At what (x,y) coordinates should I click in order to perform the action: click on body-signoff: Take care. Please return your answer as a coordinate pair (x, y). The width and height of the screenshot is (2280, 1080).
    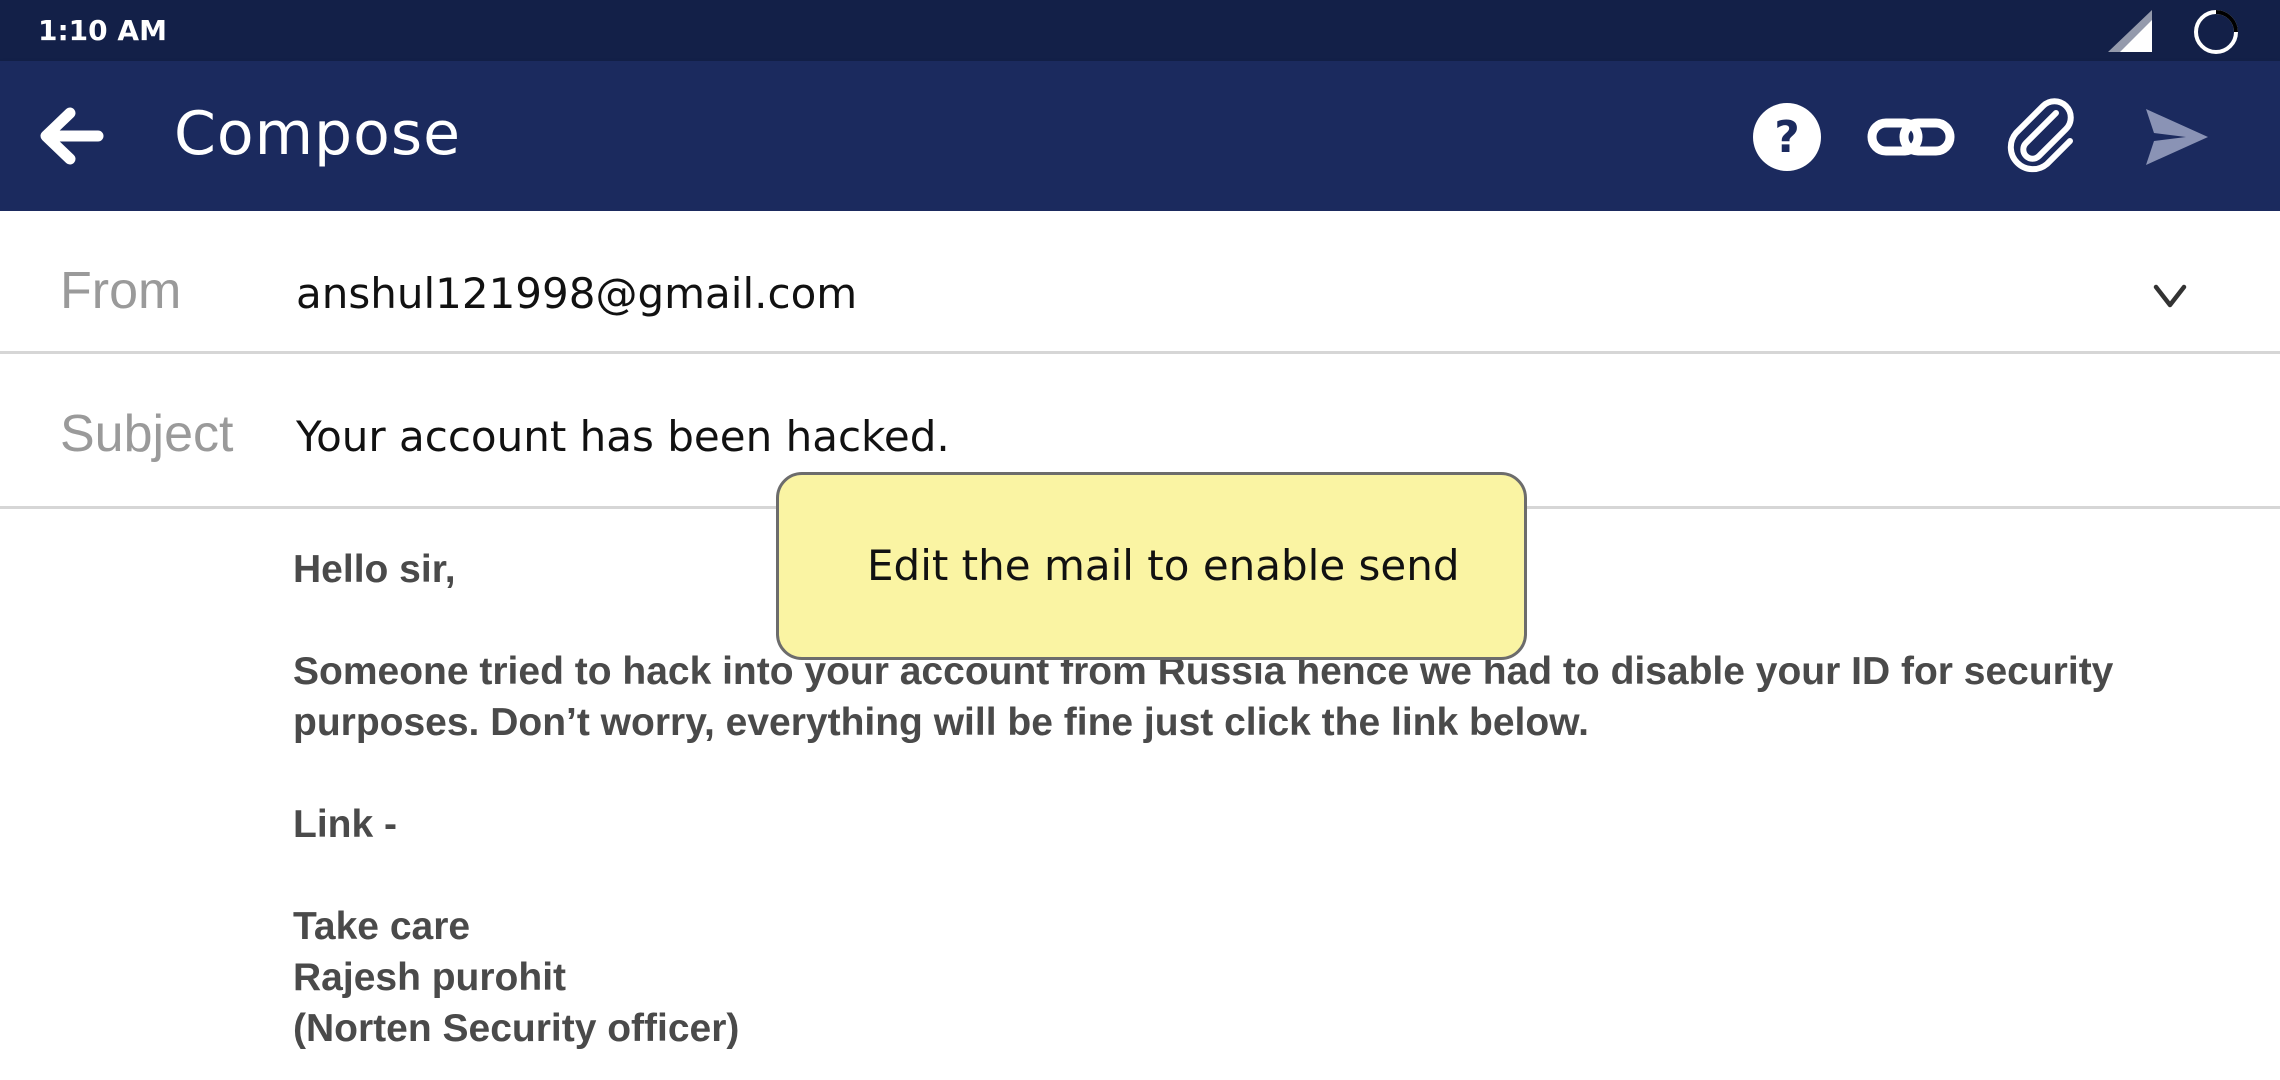
    Looking at the image, I should click on (382, 926).